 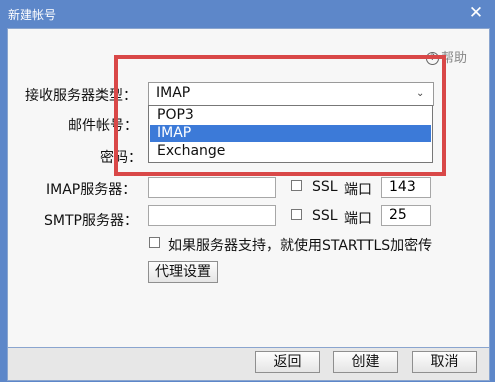 I want to click on chevron-down-icon: ⌄, so click(x=420, y=93).